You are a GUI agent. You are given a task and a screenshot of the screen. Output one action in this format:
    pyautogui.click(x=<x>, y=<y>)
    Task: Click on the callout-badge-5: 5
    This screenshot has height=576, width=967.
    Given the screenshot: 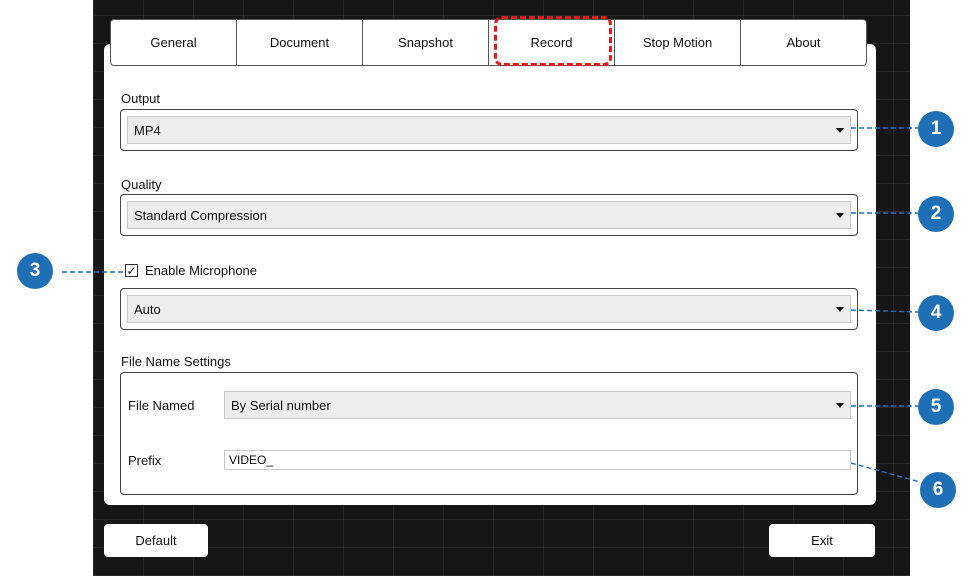 What is the action you would take?
    pyautogui.click(x=936, y=407)
    